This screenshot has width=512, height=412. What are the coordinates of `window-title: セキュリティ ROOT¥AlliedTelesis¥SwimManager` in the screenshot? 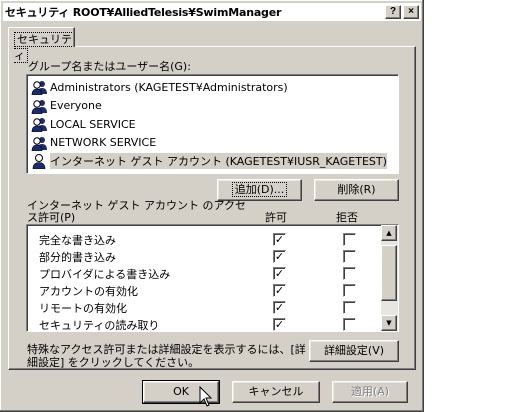 It's located at (143, 12).